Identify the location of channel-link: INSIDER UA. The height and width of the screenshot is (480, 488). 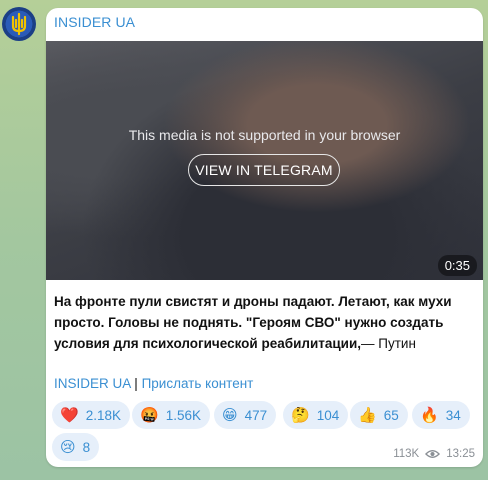
(92, 383).